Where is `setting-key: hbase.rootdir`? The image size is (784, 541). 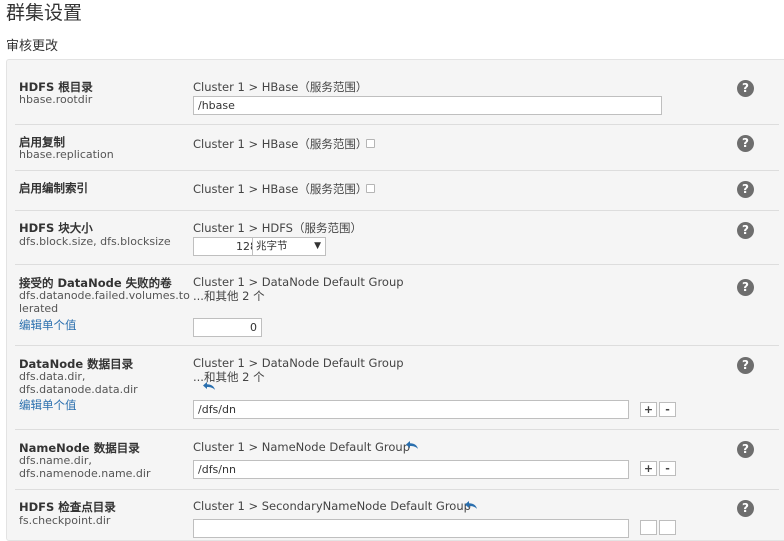
setting-key: hbase.rootdir is located at coordinates (56, 99).